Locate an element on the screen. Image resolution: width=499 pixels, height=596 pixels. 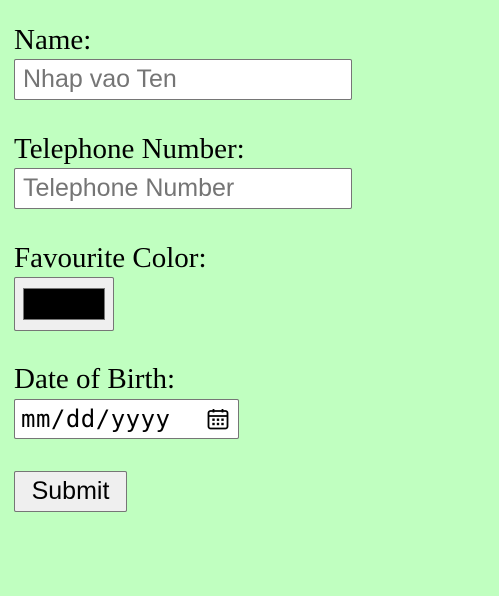
date-of-birth-input: mm/dd/yyyy is located at coordinates (126, 419).